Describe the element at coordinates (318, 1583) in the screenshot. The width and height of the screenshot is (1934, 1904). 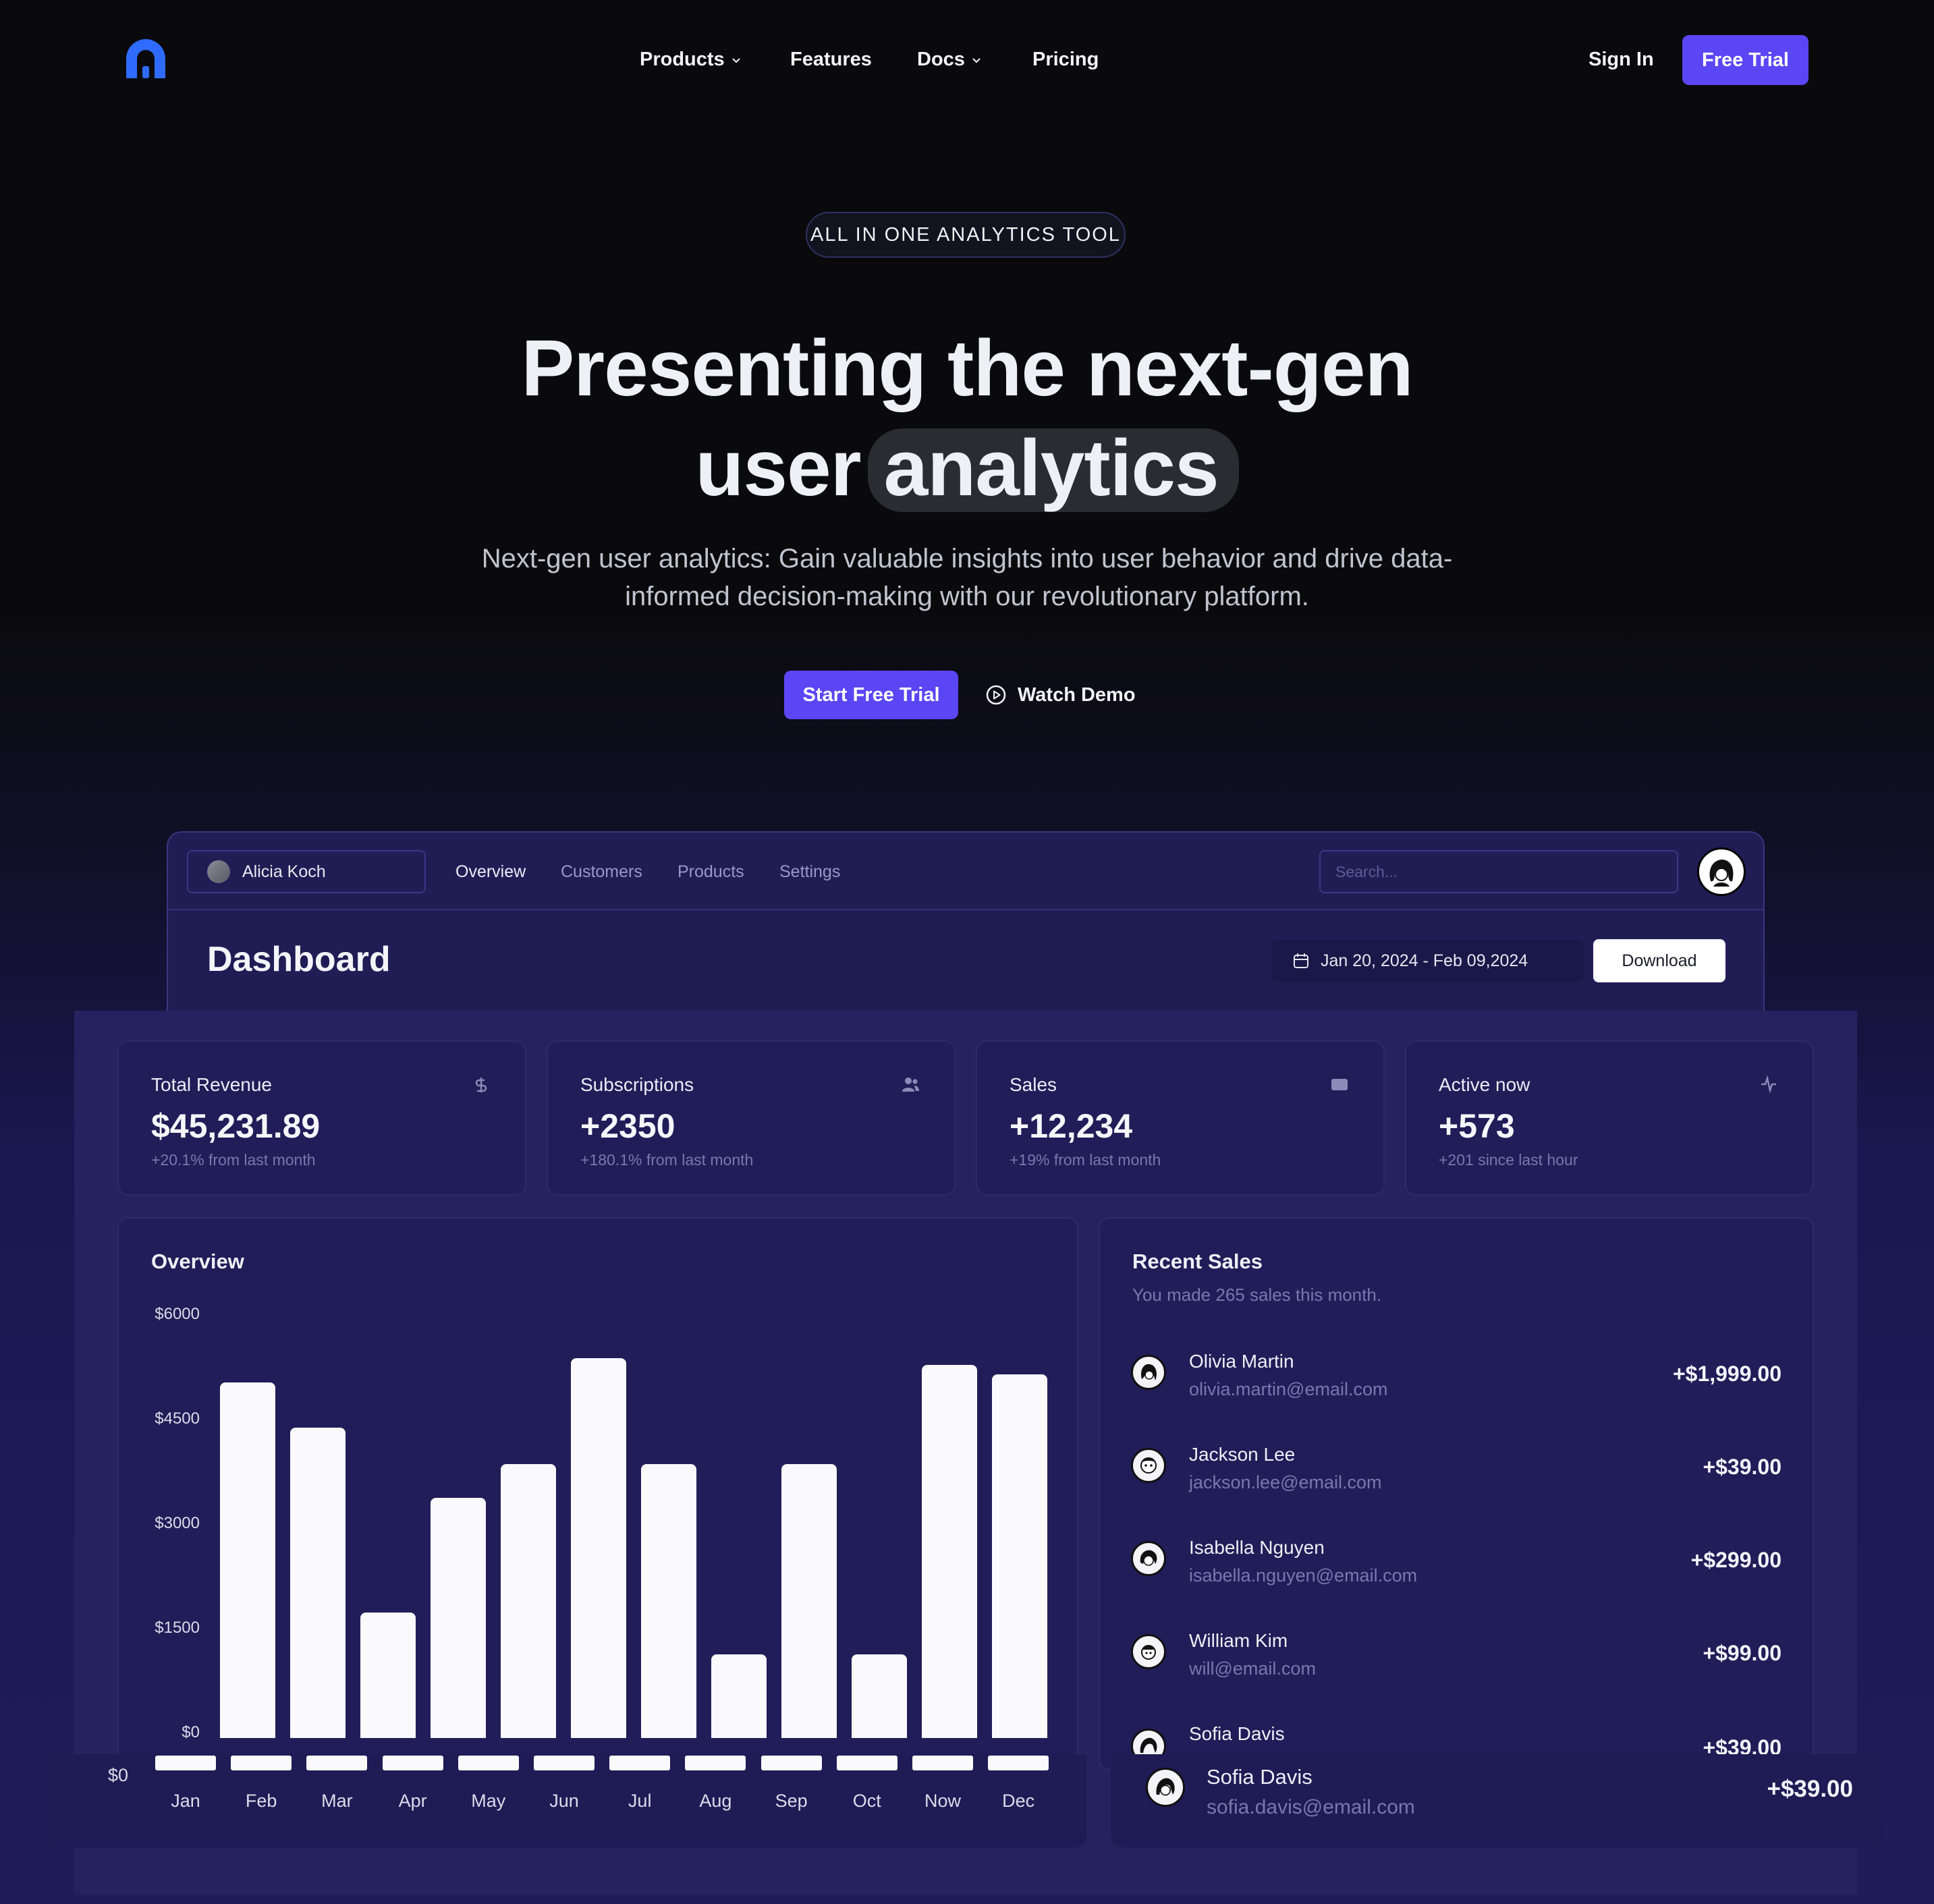
I see `bar-mar` at that location.